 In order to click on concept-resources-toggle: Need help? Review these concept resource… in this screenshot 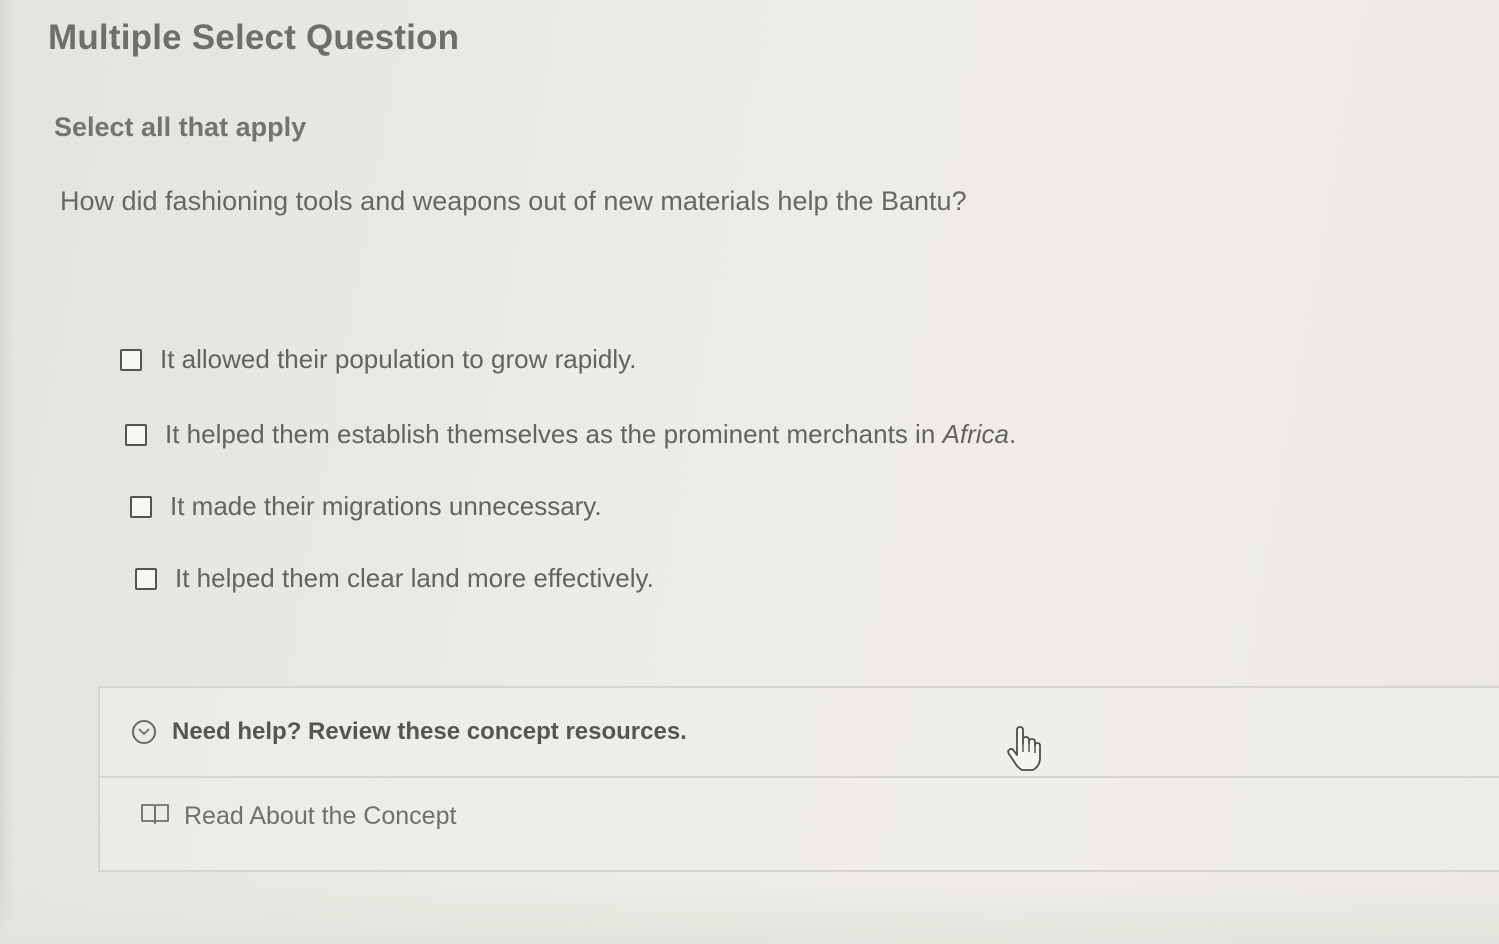, I will do `click(799, 733)`.